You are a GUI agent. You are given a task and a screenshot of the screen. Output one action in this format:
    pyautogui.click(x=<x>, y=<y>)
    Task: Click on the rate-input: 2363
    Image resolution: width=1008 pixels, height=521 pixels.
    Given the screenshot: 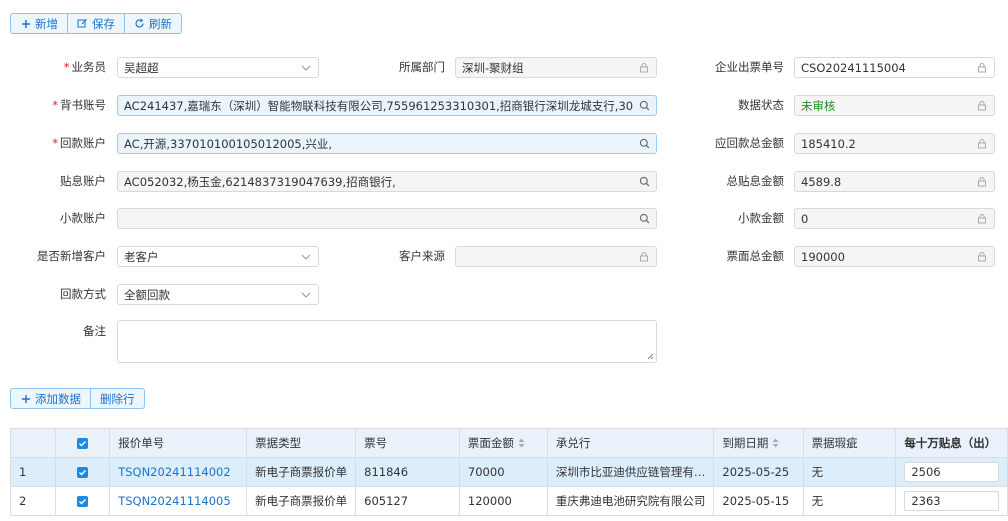 What is the action you would take?
    pyautogui.click(x=951, y=501)
    